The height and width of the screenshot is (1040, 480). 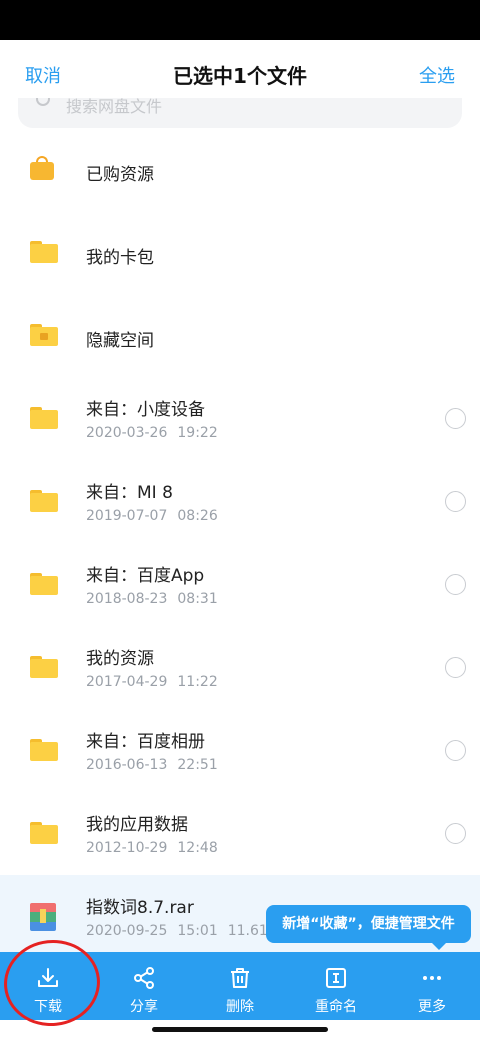 I want to click on file-date: 2012-10-29, so click(x=127, y=848).